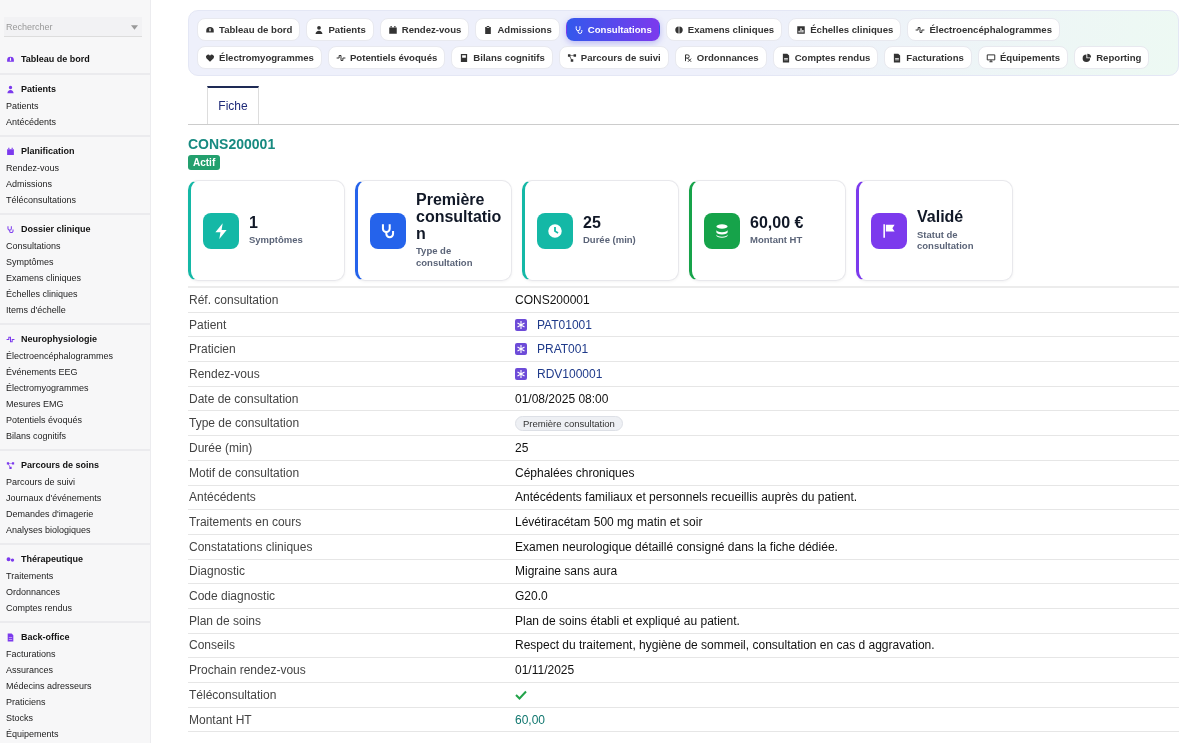 This screenshot has width=1200, height=743. Describe the element at coordinates (75, 372) in the screenshot. I see `sidebar-item: Événements EEG` at that location.